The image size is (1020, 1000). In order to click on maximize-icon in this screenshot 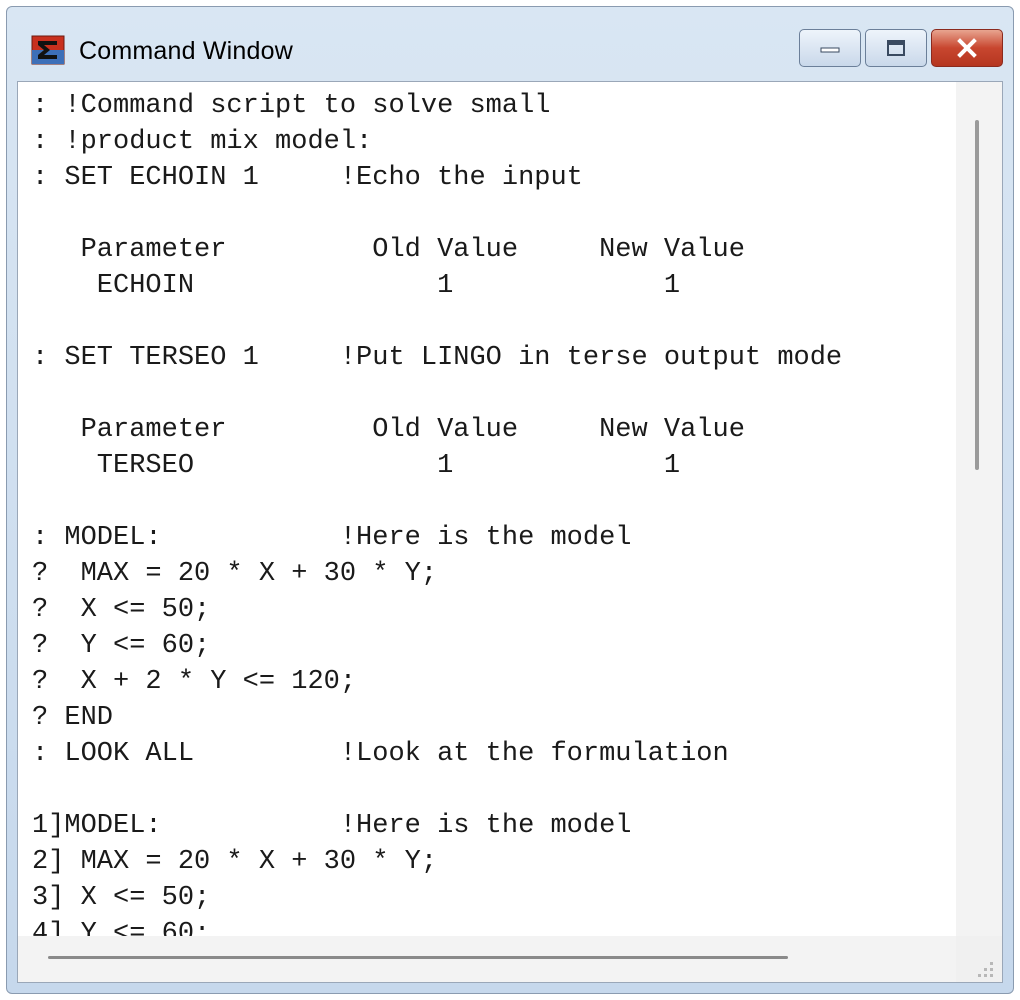, I will do `click(896, 48)`.